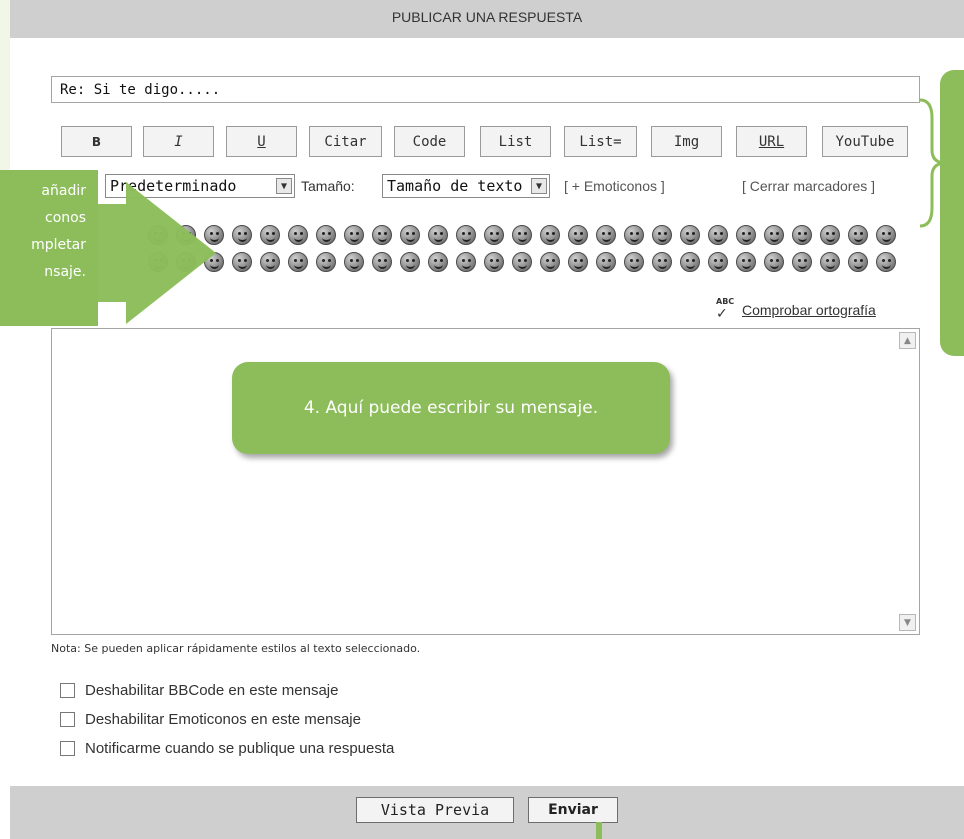  What do you see at coordinates (63, 191) in the screenshot?
I see `callout-line: añadir` at bounding box center [63, 191].